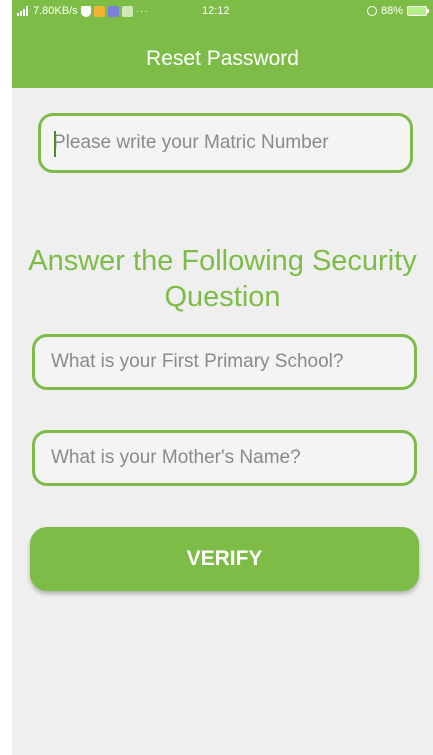 Image resolution: width=433 pixels, height=755 pixels. What do you see at coordinates (371, 11) in the screenshot?
I see `alarm-icon` at bounding box center [371, 11].